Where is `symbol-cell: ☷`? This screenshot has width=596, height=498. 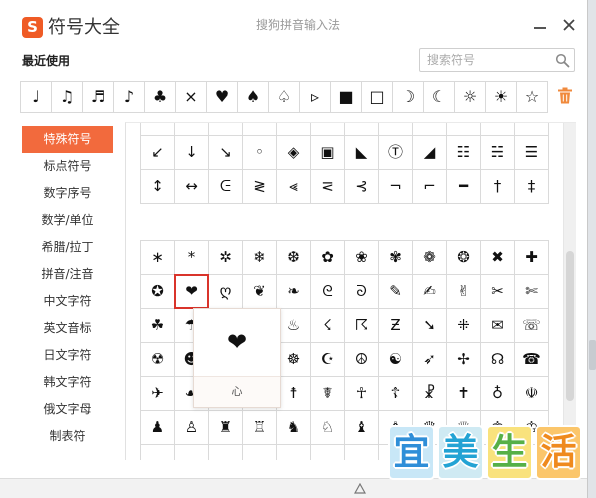 symbol-cell: ☷ is located at coordinates (464, 153).